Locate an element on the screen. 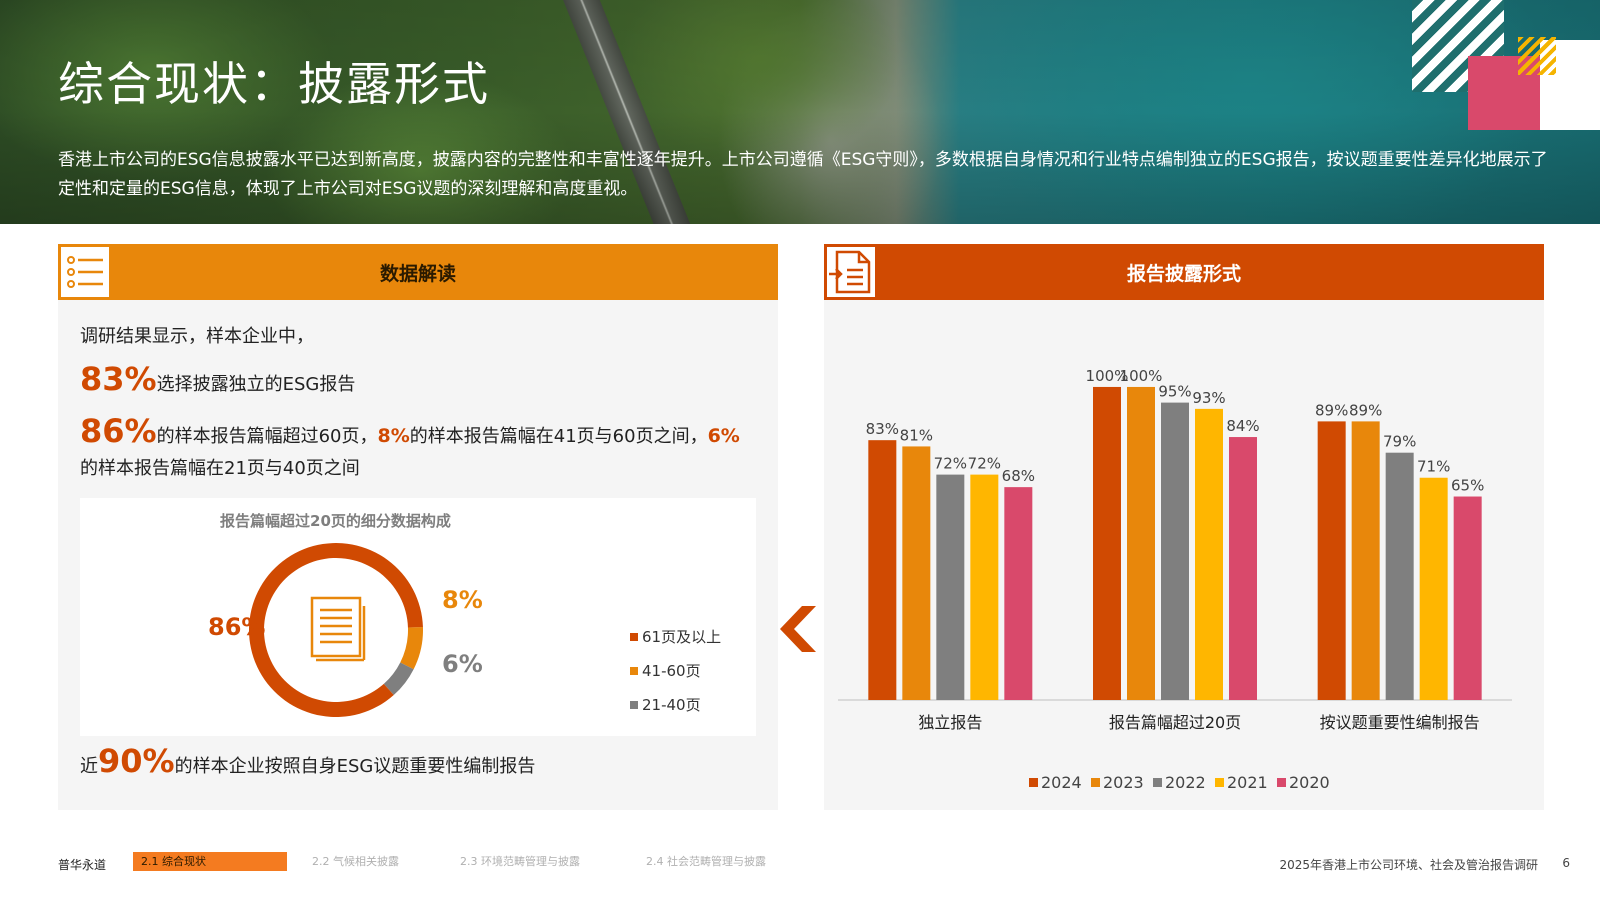 The image size is (1600, 900). decorative-block-yellow is located at coordinates (1537, 56).